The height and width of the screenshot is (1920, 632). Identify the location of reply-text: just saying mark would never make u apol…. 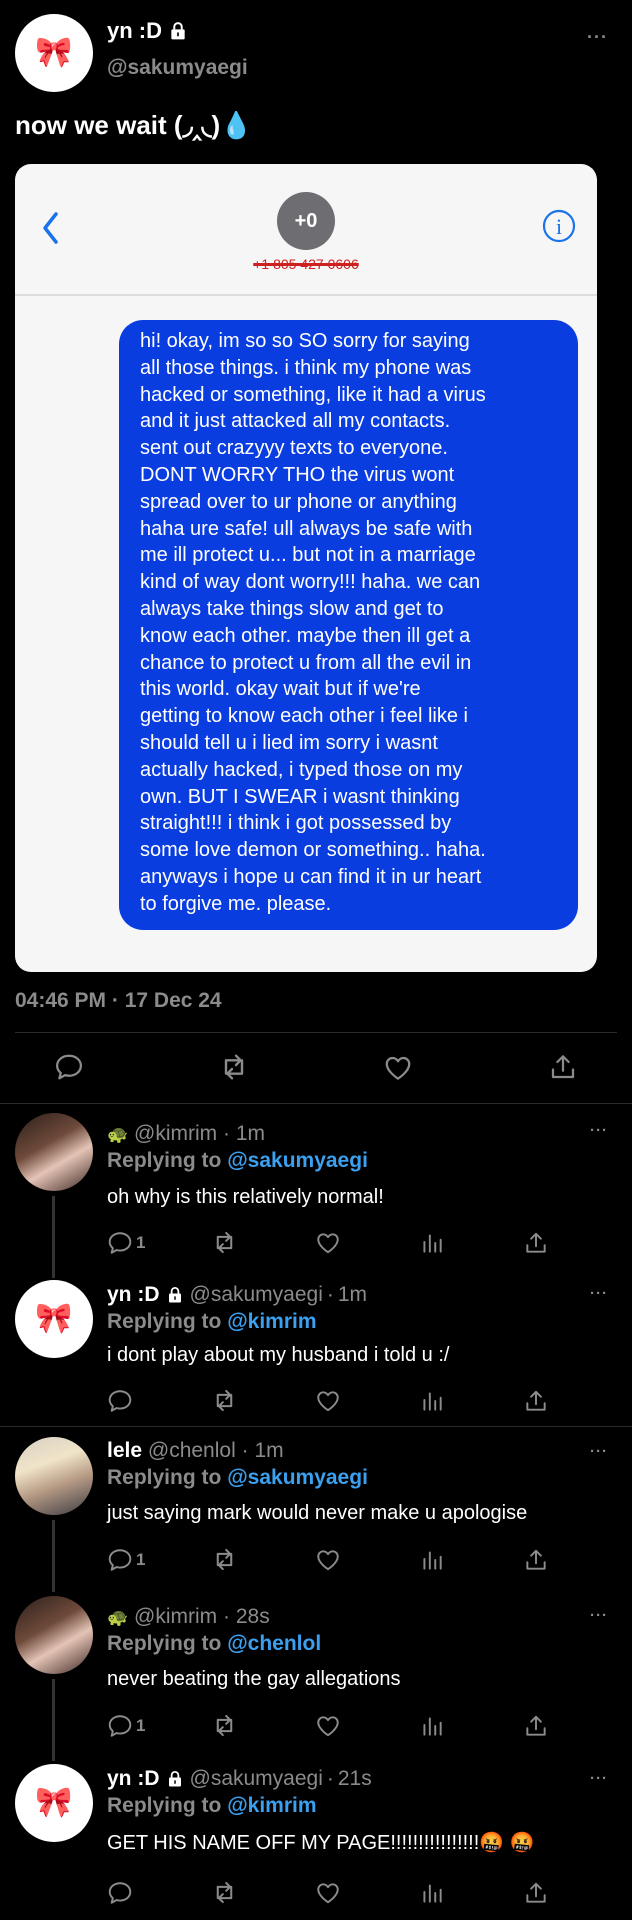
(317, 1513).